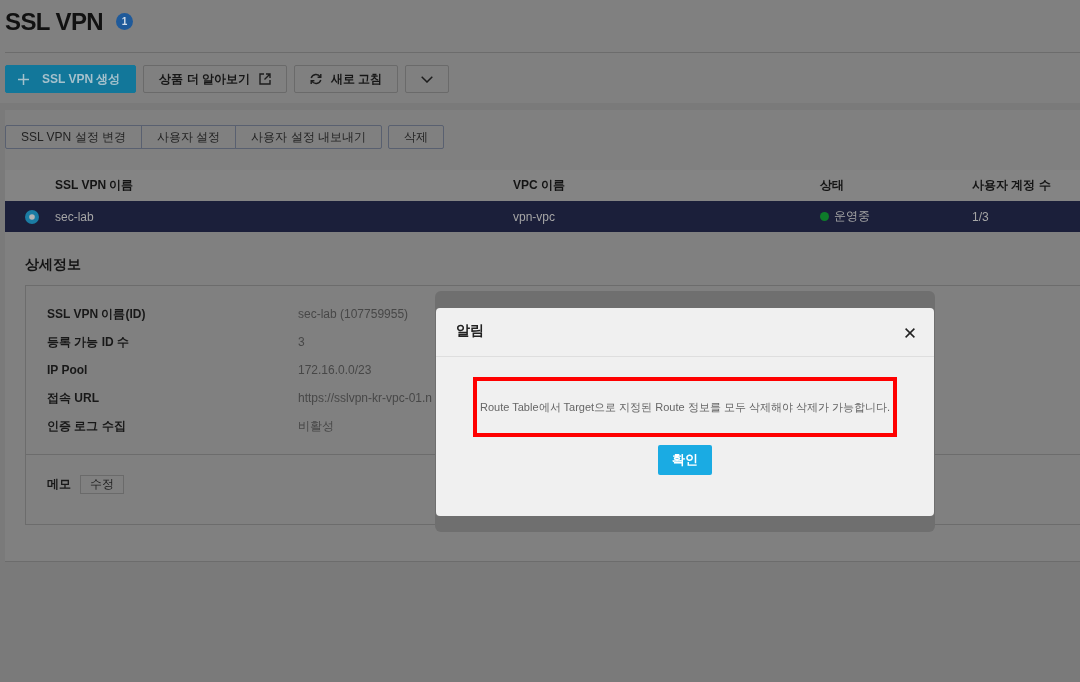 Image resolution: width=1080 pixels, height=682 pixels. What do you see at coordinates (981, 216) in the screenshot?
I see `table-cell-text: 1/3` at bounding box center [981, 216].